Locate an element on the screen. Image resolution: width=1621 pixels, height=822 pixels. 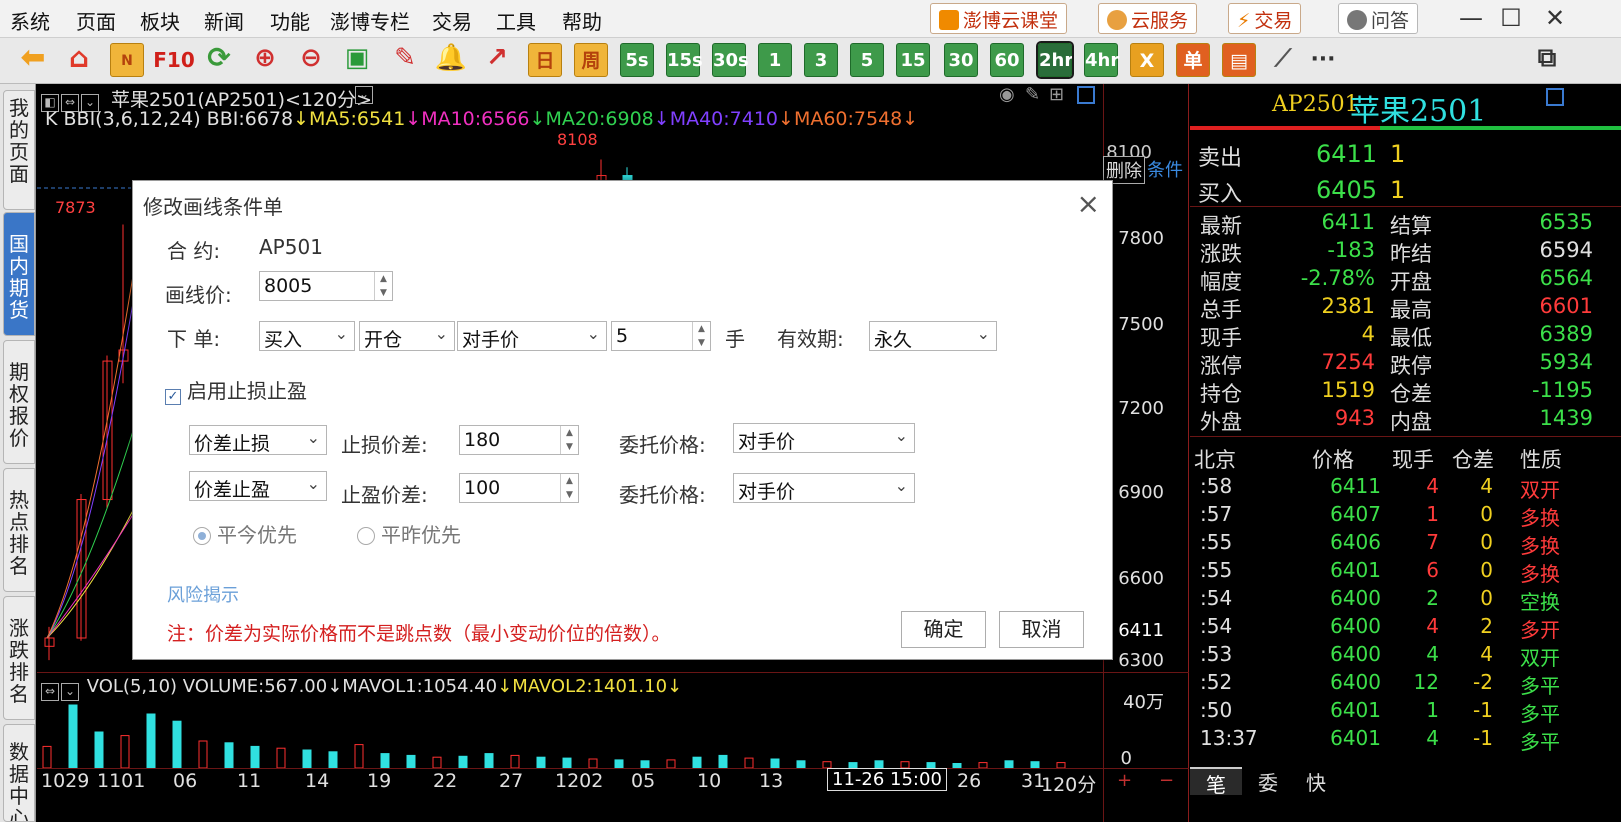
period-2hr: 2hr is located at coordinates (1055, 60).